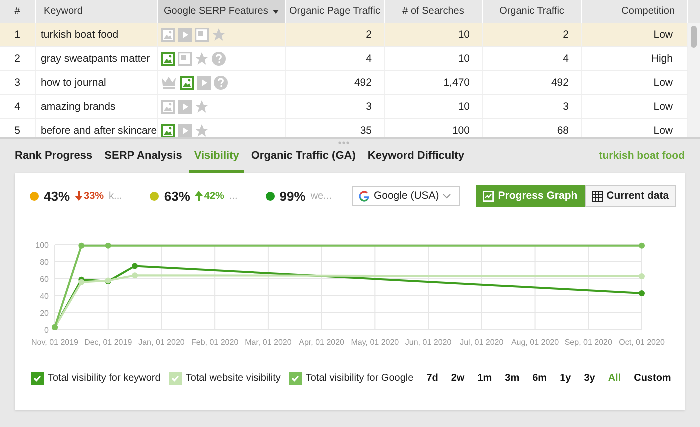 This screenshot has width=700, height=427. Describe the element at coordinates (18, 106) in the screenshot. I see `row-number: 4` at that location.